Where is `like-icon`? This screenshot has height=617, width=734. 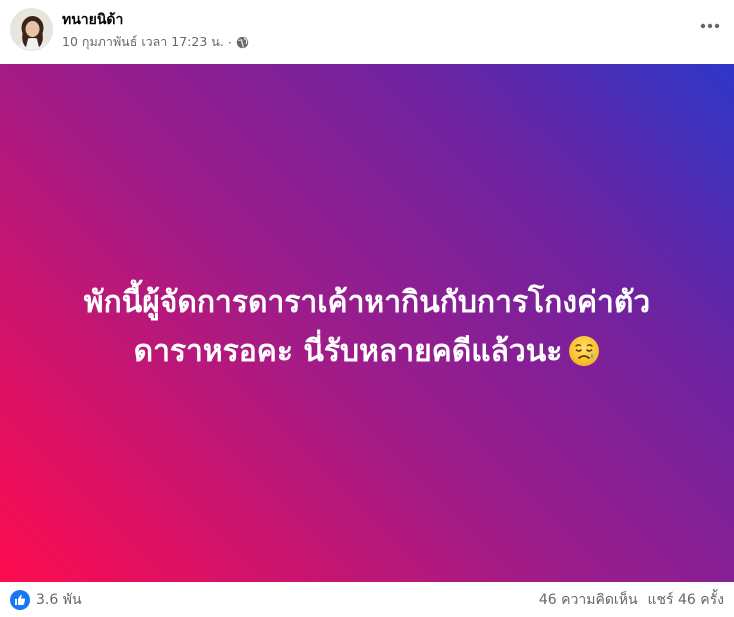 like-icon is located at coordinates (20, 599).